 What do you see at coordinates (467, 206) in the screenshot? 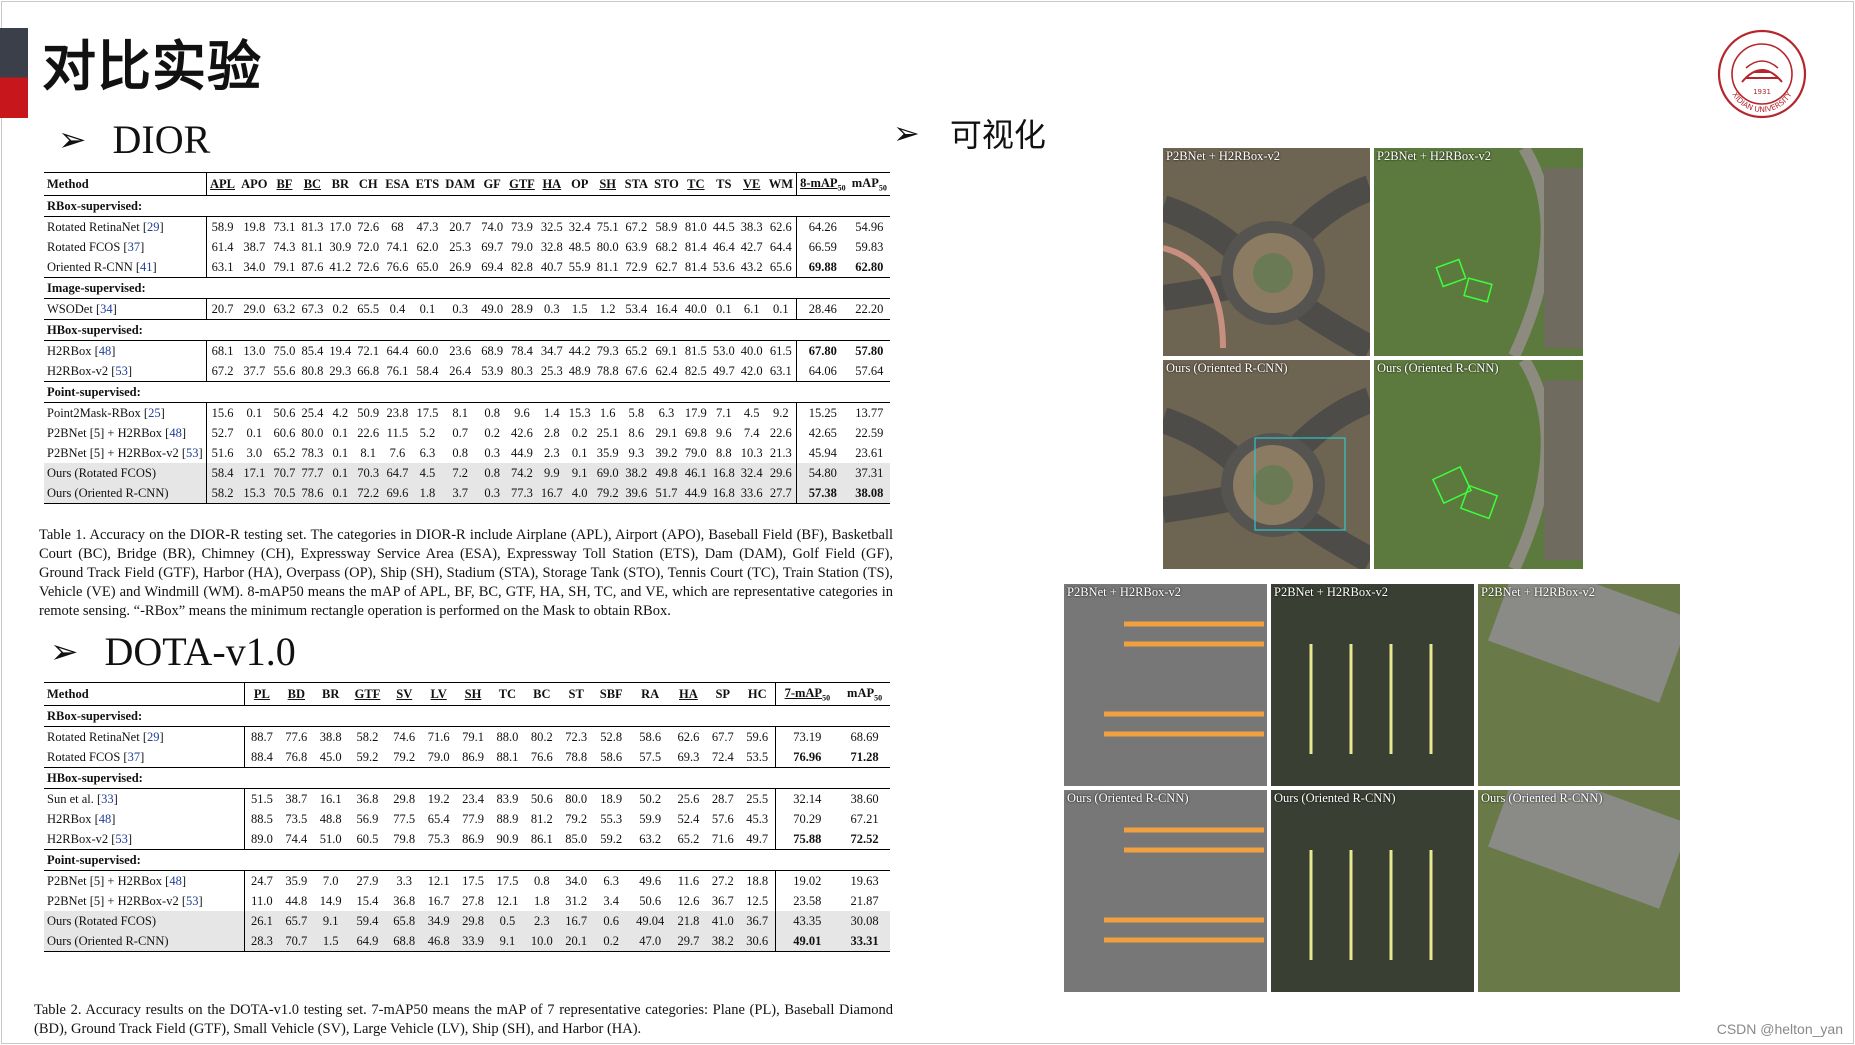
I see `group-row: RBox-supervised:` at bounding box center [467, 206].